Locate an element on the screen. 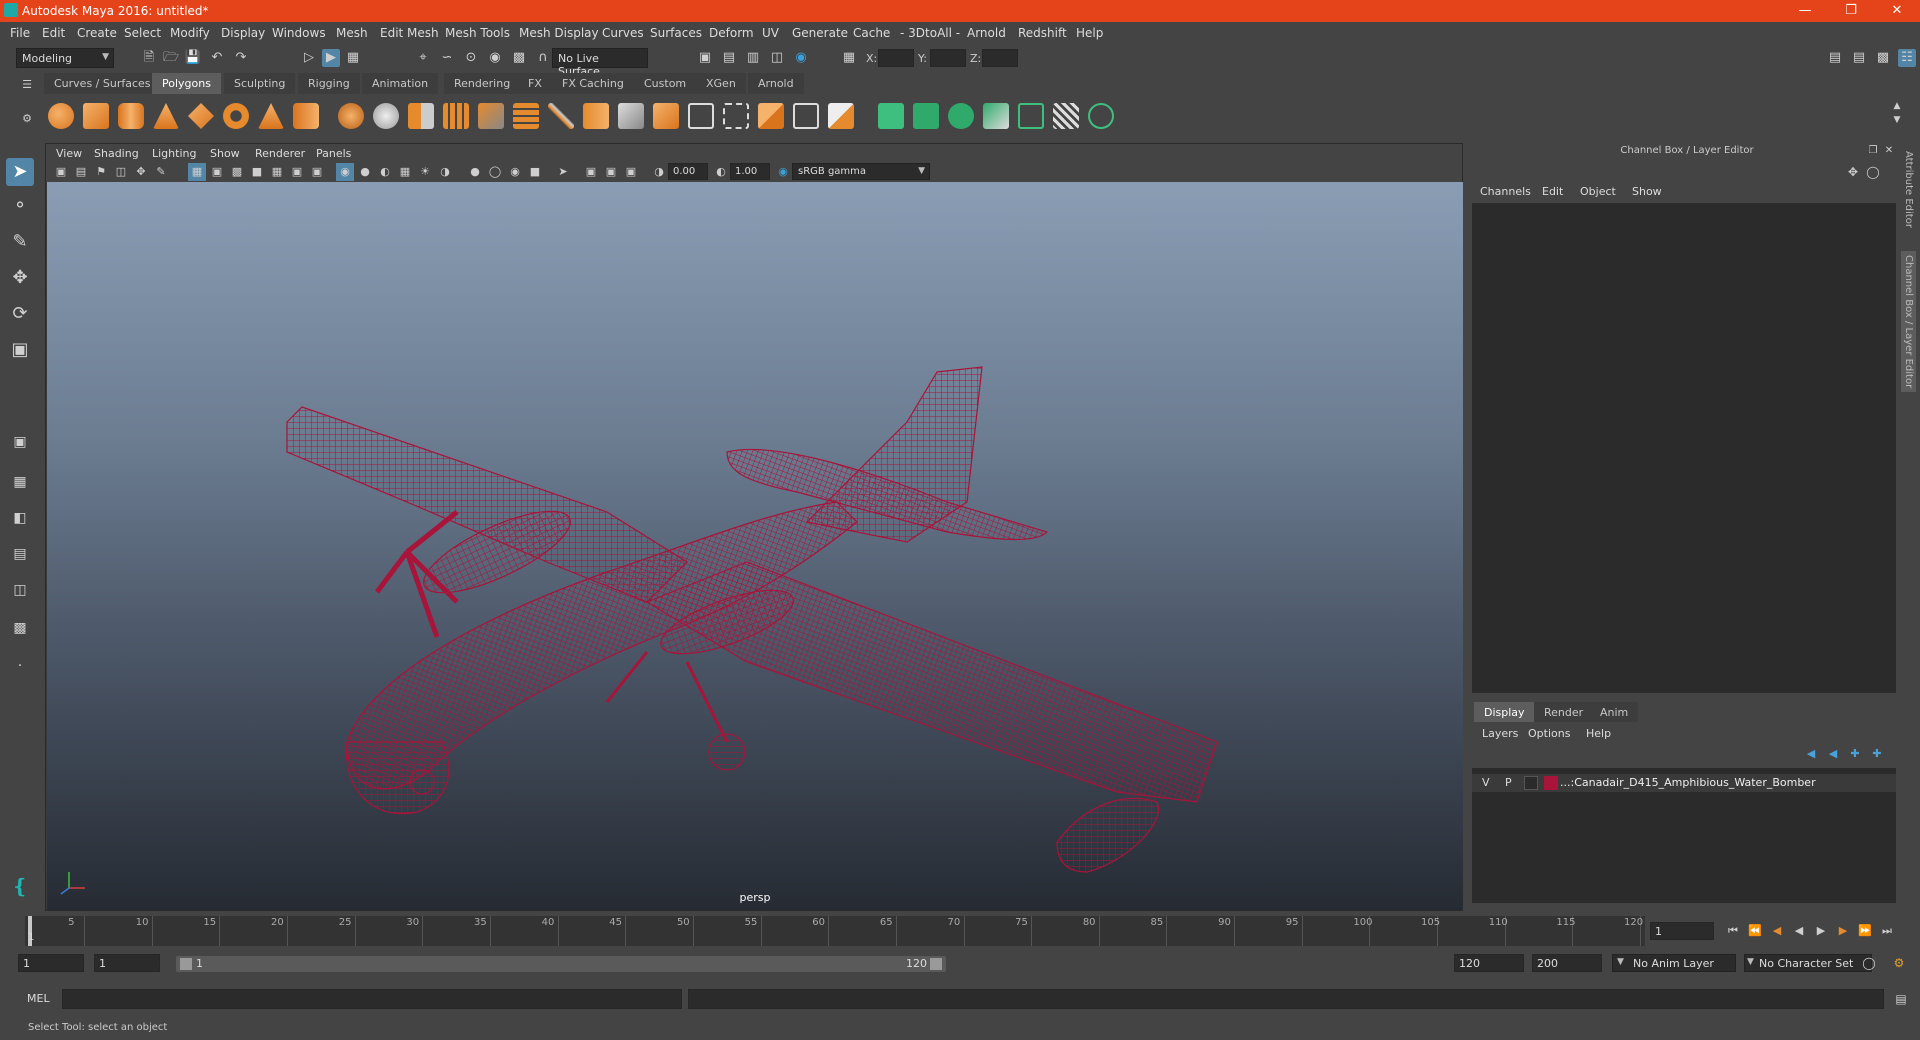 The width and height of the screenshot is (1920, 1040). move-tool-icon: ✥ is located at coordinates (20, 278).